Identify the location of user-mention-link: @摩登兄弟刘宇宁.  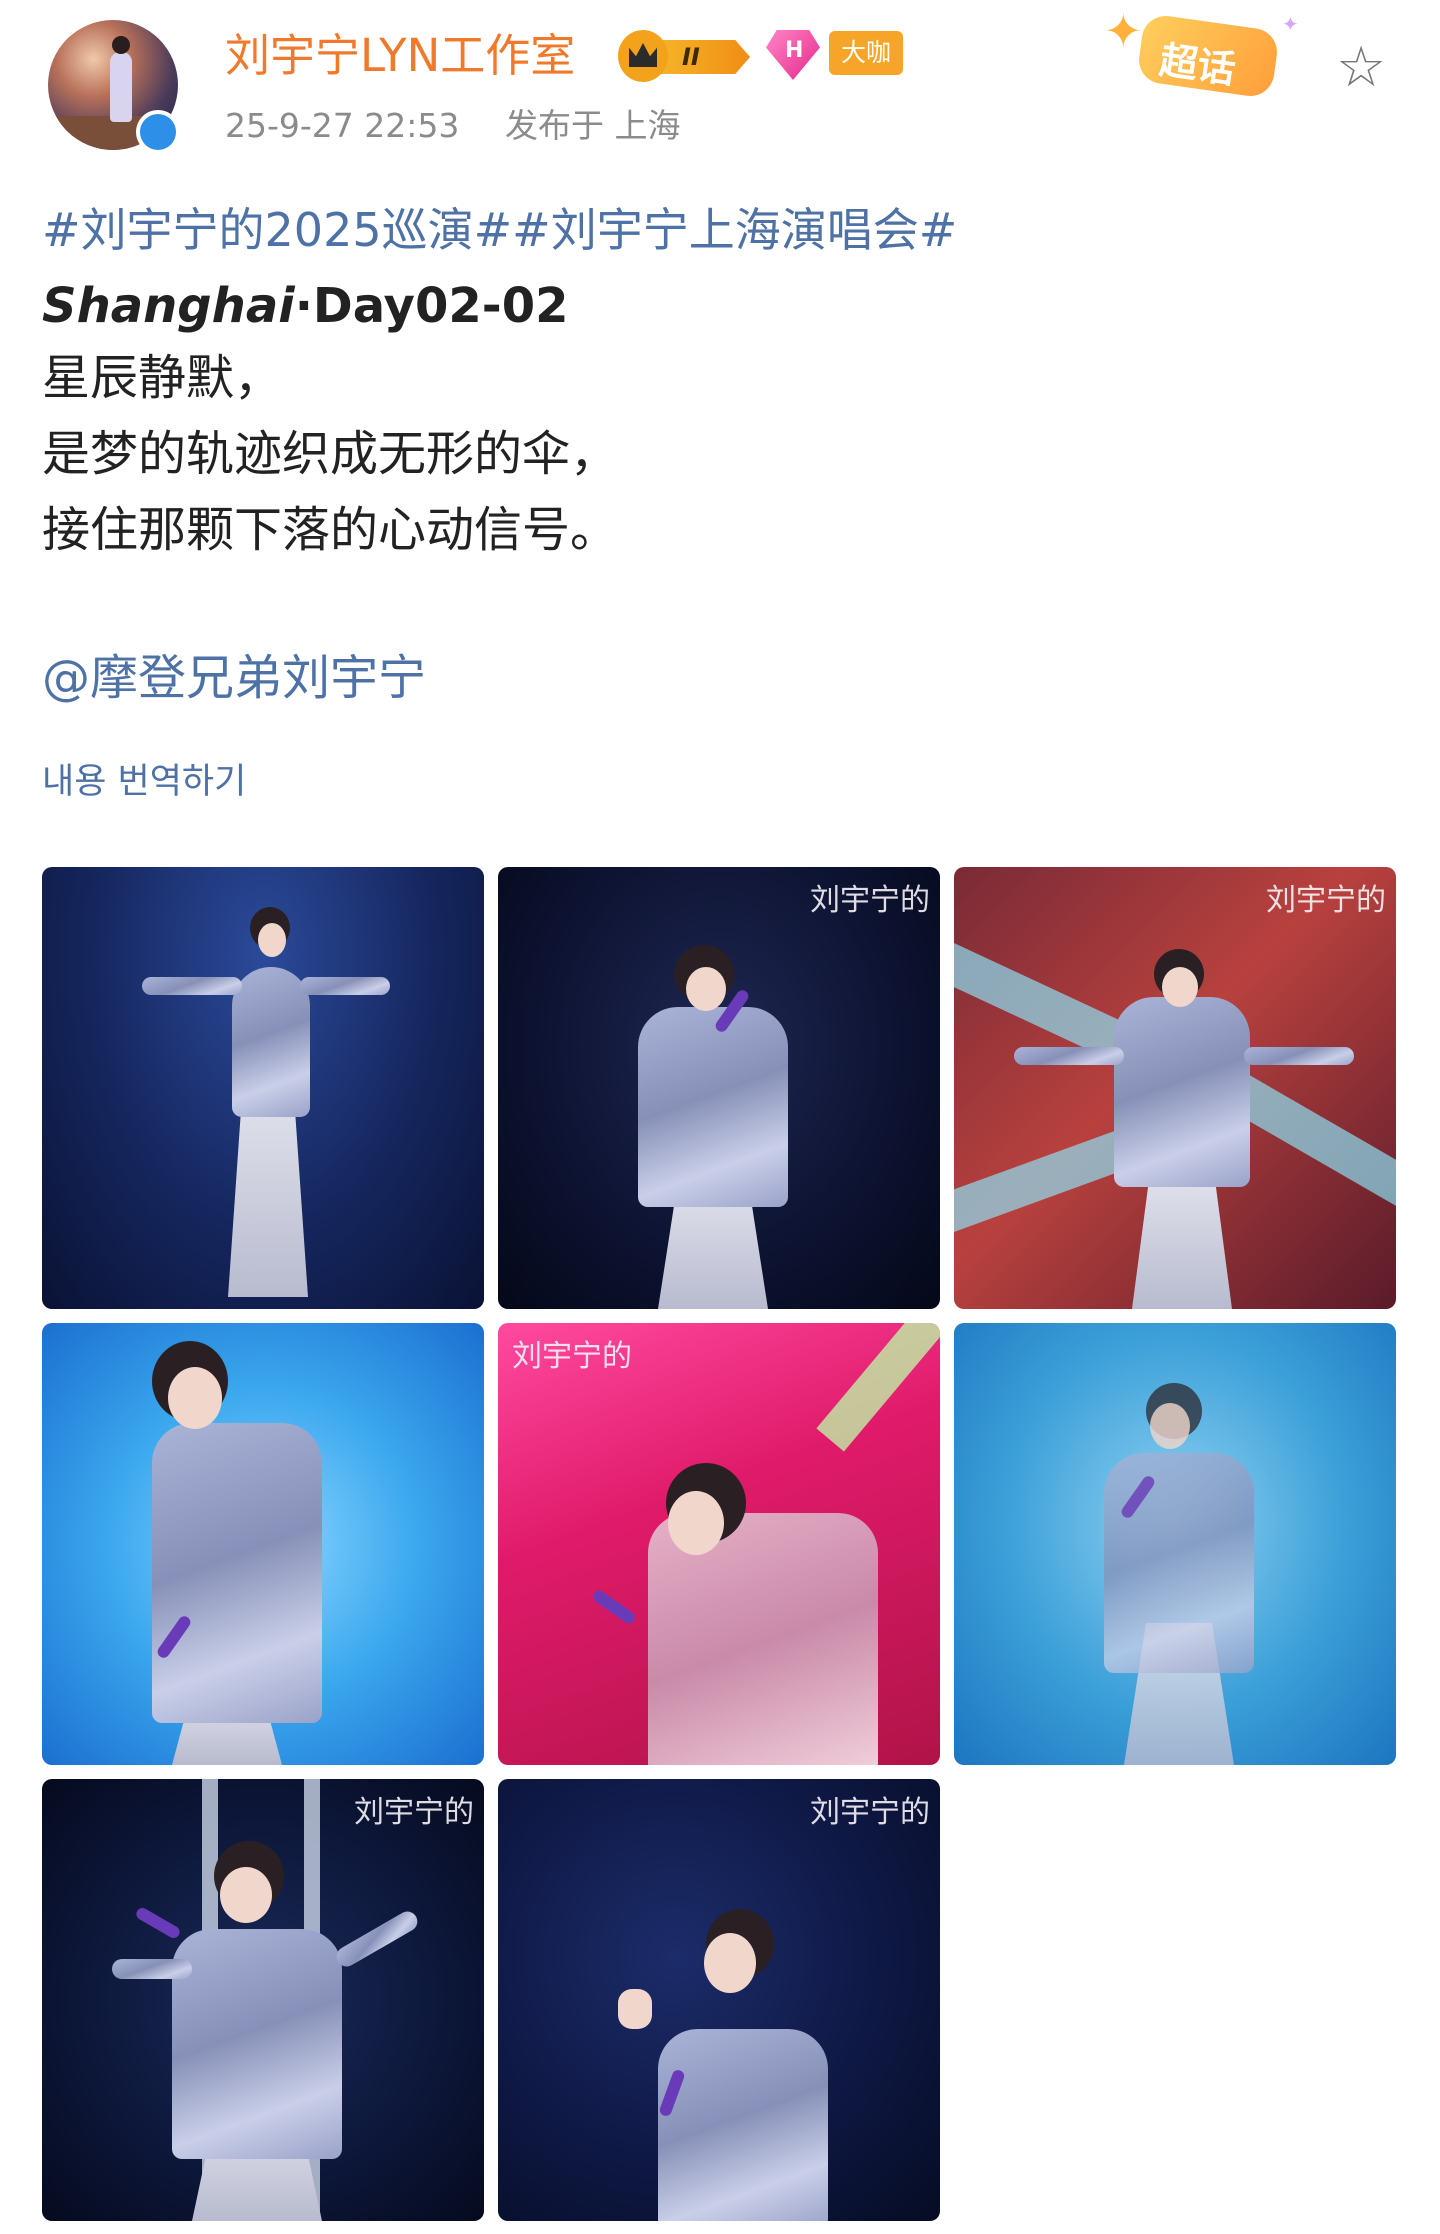
(234, 678).